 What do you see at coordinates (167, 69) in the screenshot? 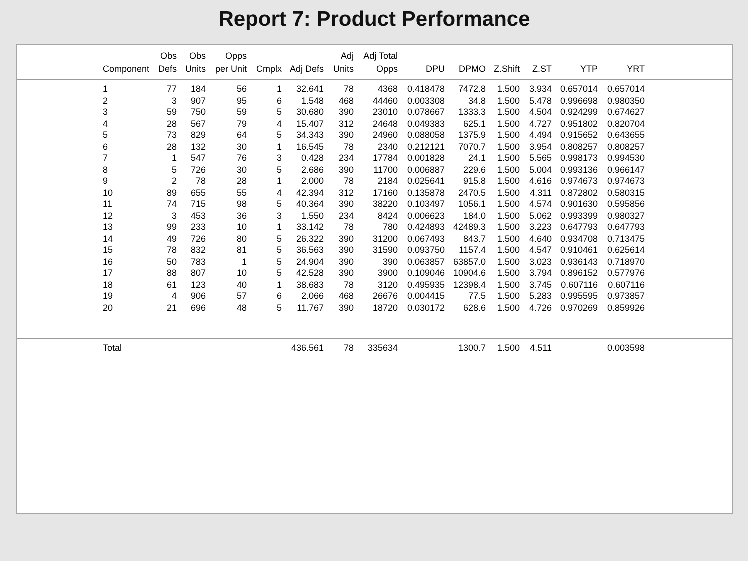
I see `column-header: Defs` at bounding box center [167, 69].